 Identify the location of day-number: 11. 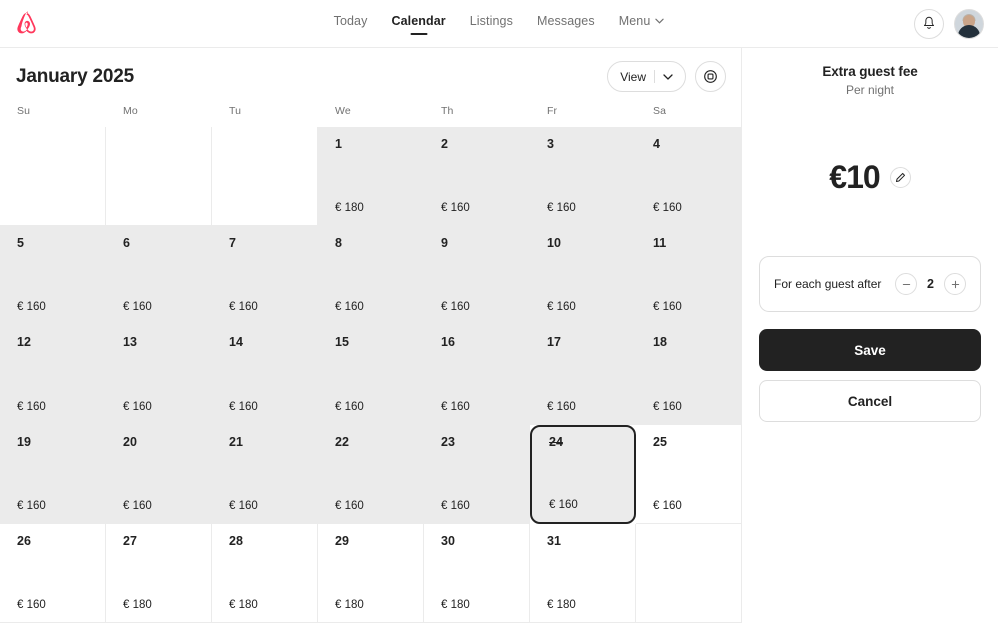
(660, 243).